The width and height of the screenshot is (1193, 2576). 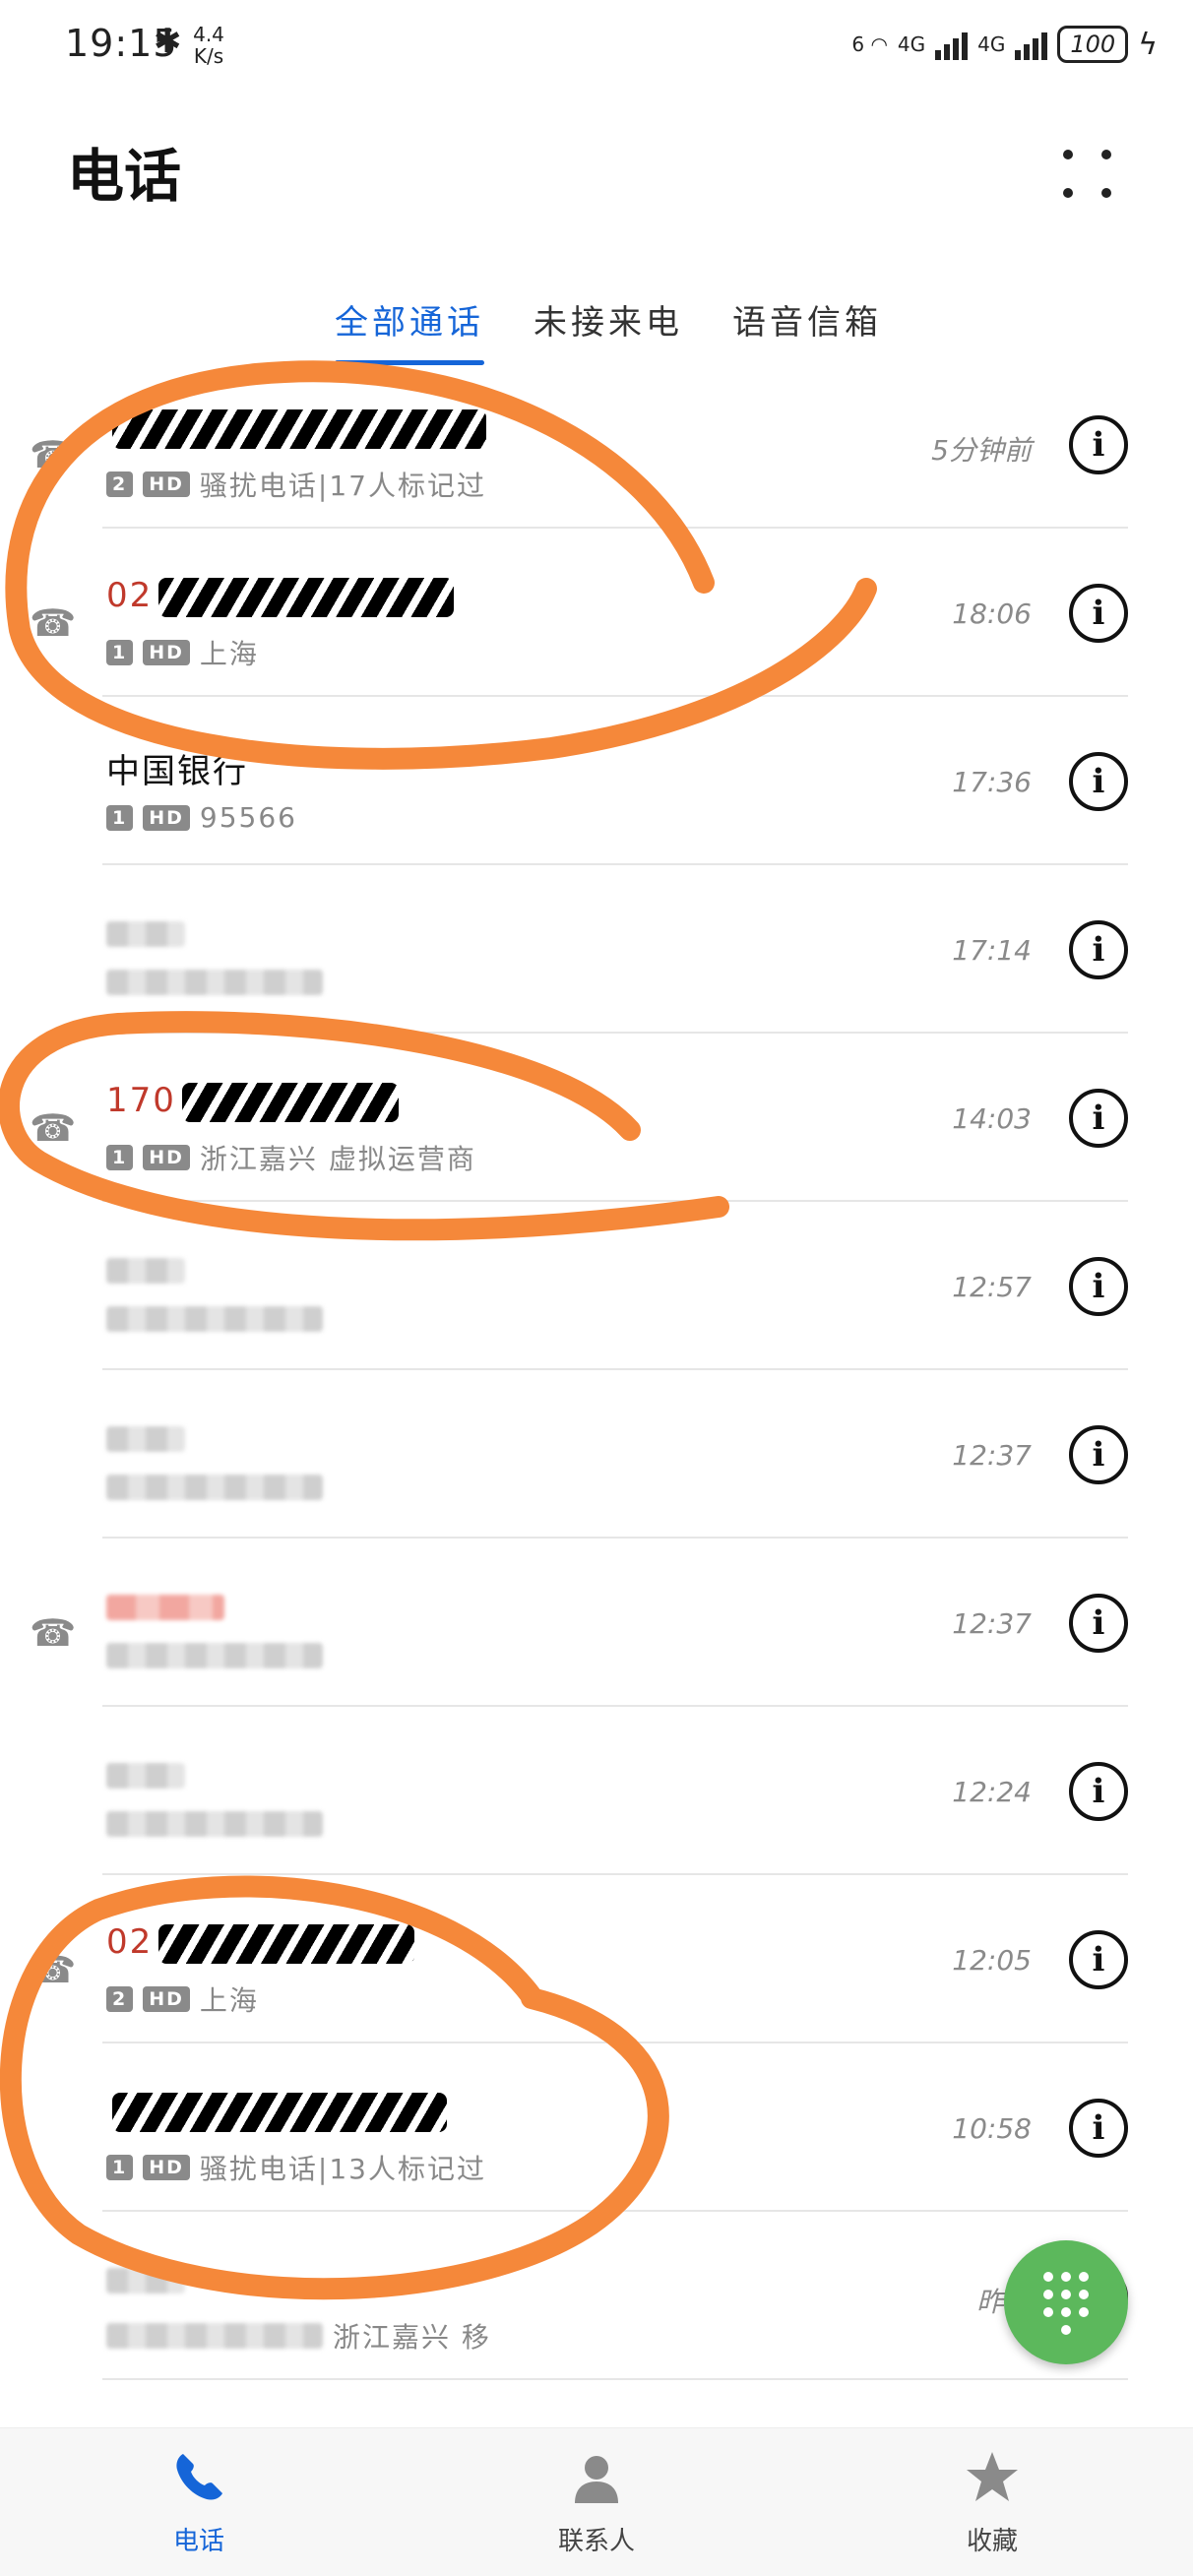 What do you see at coordinates (596, 1623) in the screenshot?
I see `call-row: ☎ 12:37 i` at bounding box center [596, 1623].